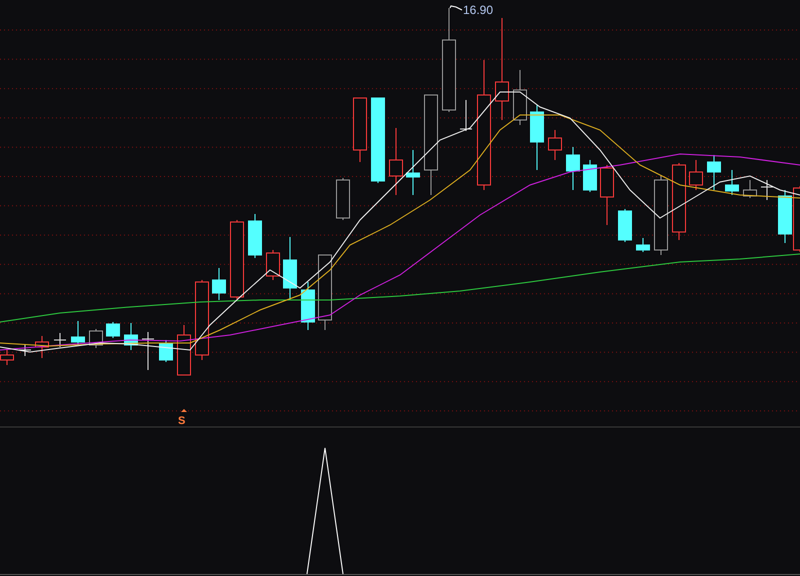 The image size is (800, 576). Describe the element at coordinates (456, 7) in the screenshot. I see `leader-line` at that location.